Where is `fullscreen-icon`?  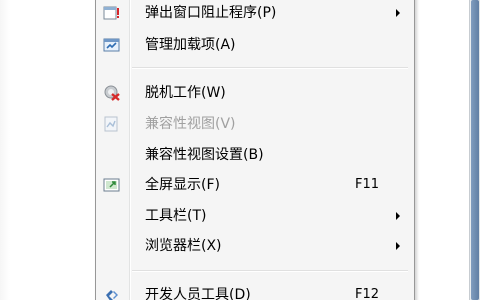 fullscreen-icon is located at coordinates (112, 185).